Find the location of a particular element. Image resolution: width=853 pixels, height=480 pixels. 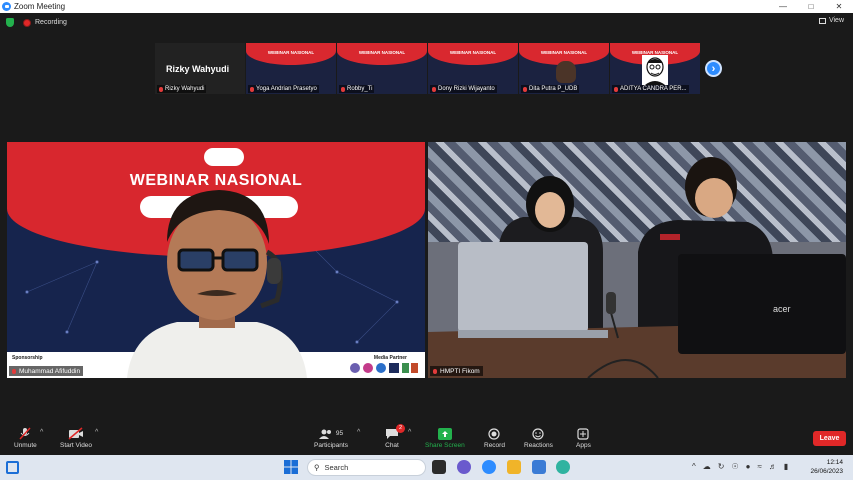

recording-icon is located at coordinates (27, 22).